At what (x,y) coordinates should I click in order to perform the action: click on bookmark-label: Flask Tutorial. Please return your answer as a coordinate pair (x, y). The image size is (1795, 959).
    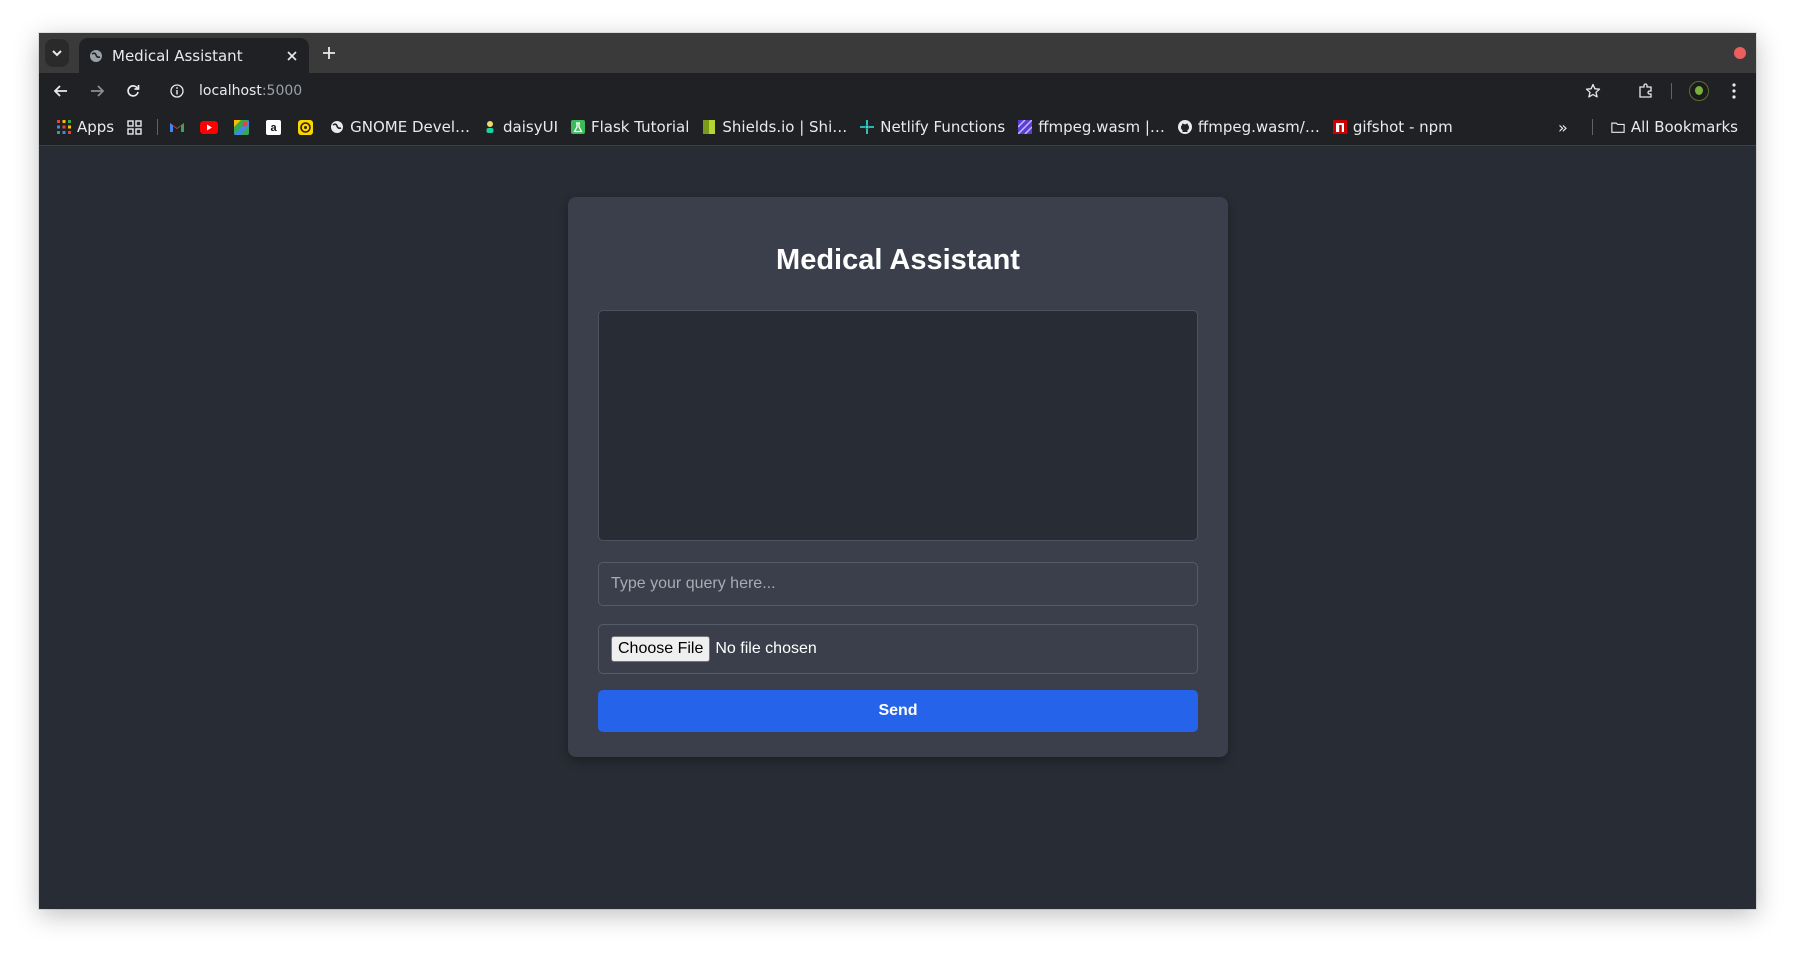
    Looking at the image, I should click on (640, 127).